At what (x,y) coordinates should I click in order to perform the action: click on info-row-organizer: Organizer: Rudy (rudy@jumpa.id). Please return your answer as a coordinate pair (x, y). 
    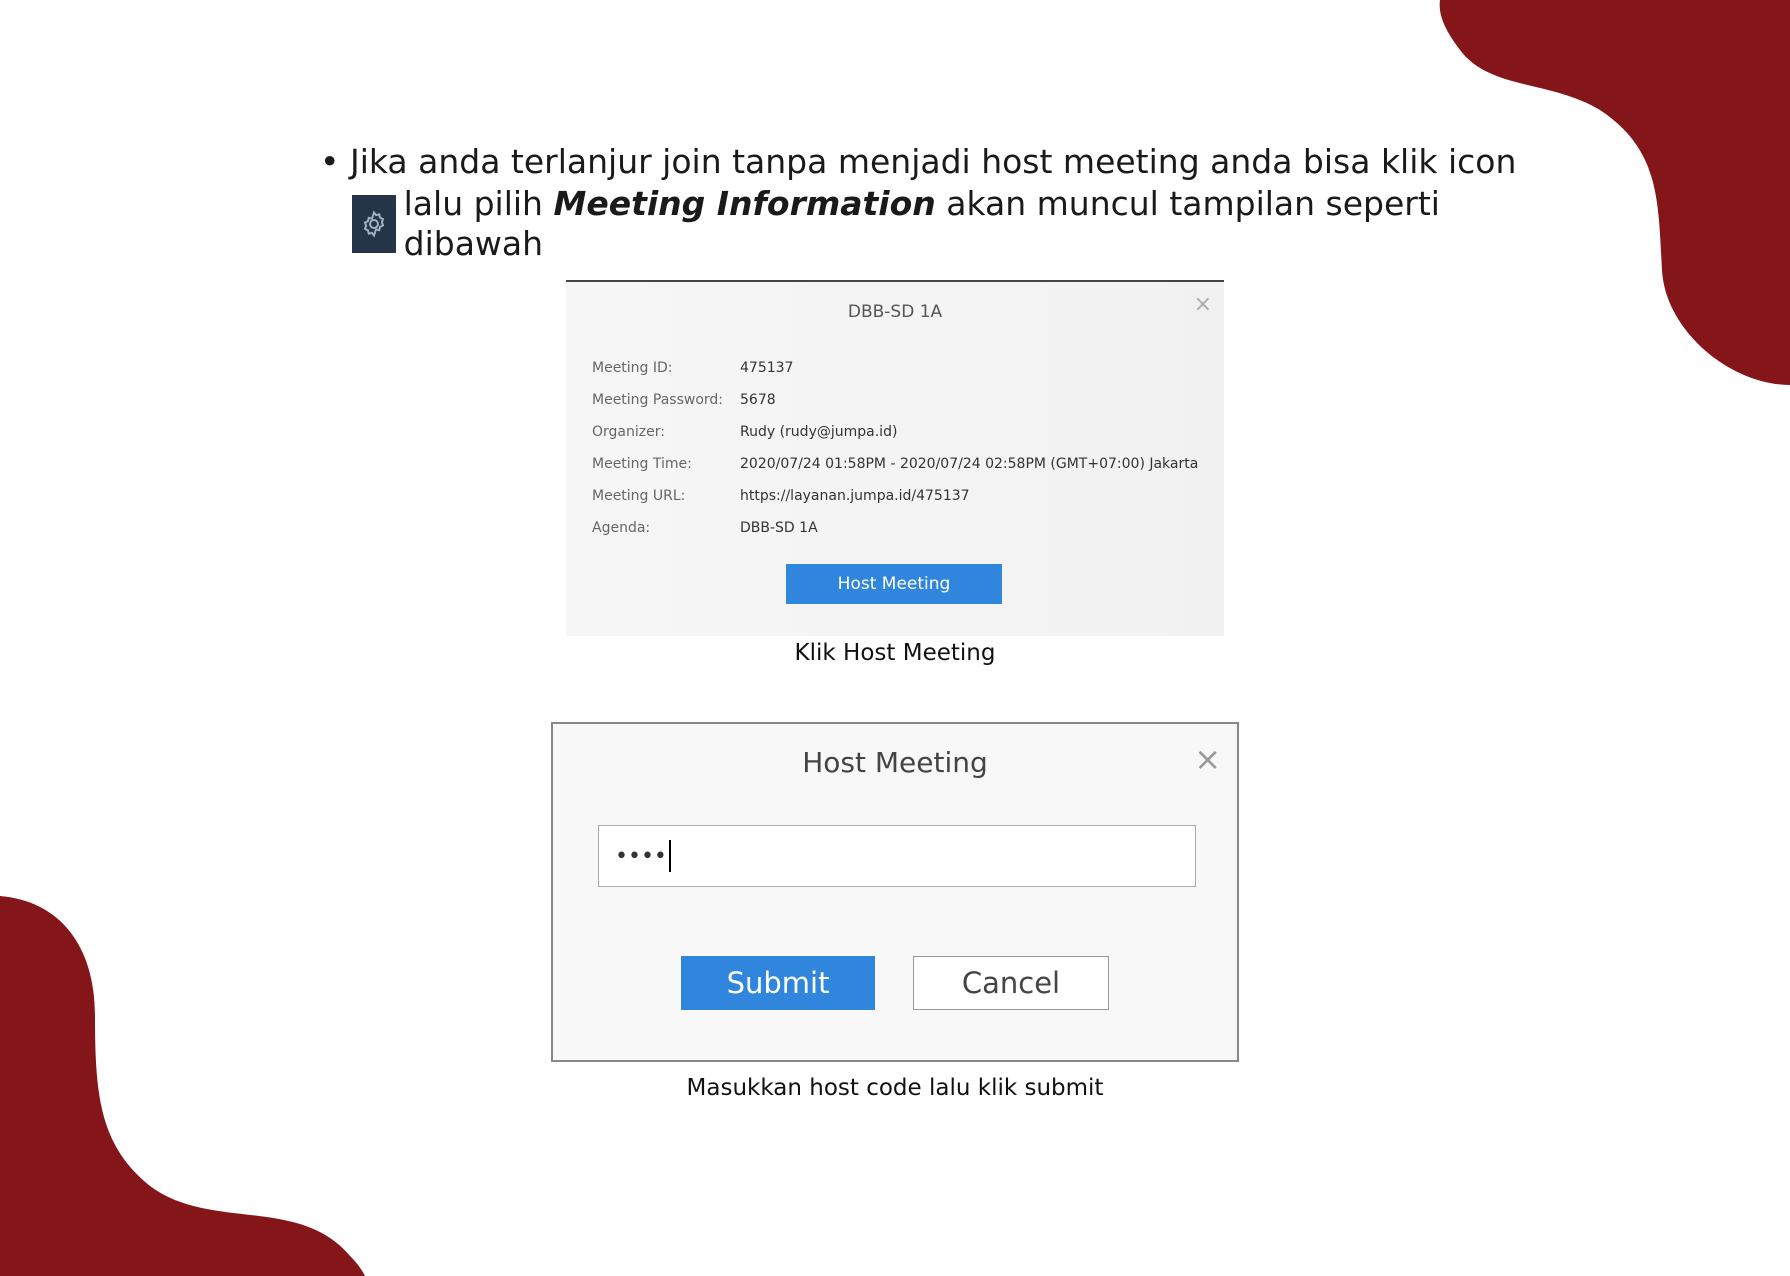
    Looking at the image, I should click on (745, 432).